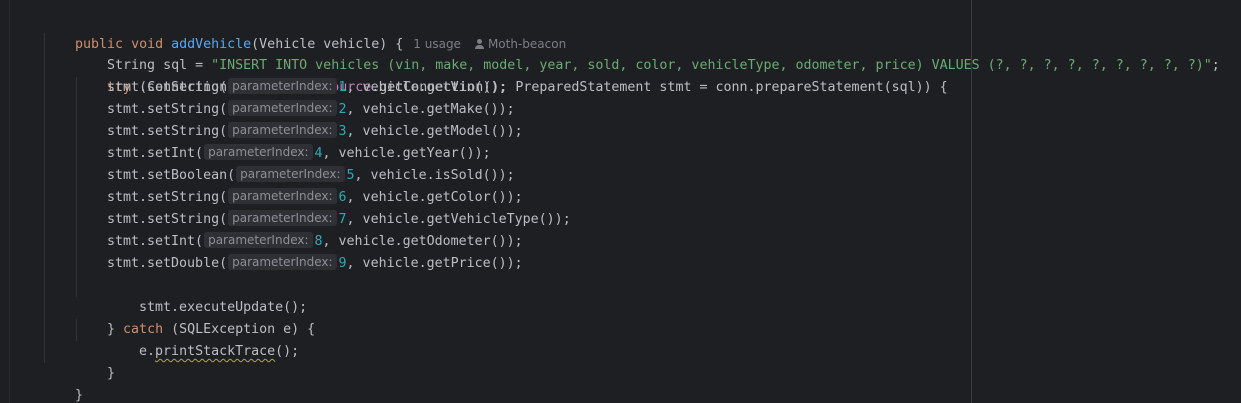  What do you see at coordinates (342, 87) in the screenshot?
I see `parameter-index-value: 1` at bounding box center [342, 87].